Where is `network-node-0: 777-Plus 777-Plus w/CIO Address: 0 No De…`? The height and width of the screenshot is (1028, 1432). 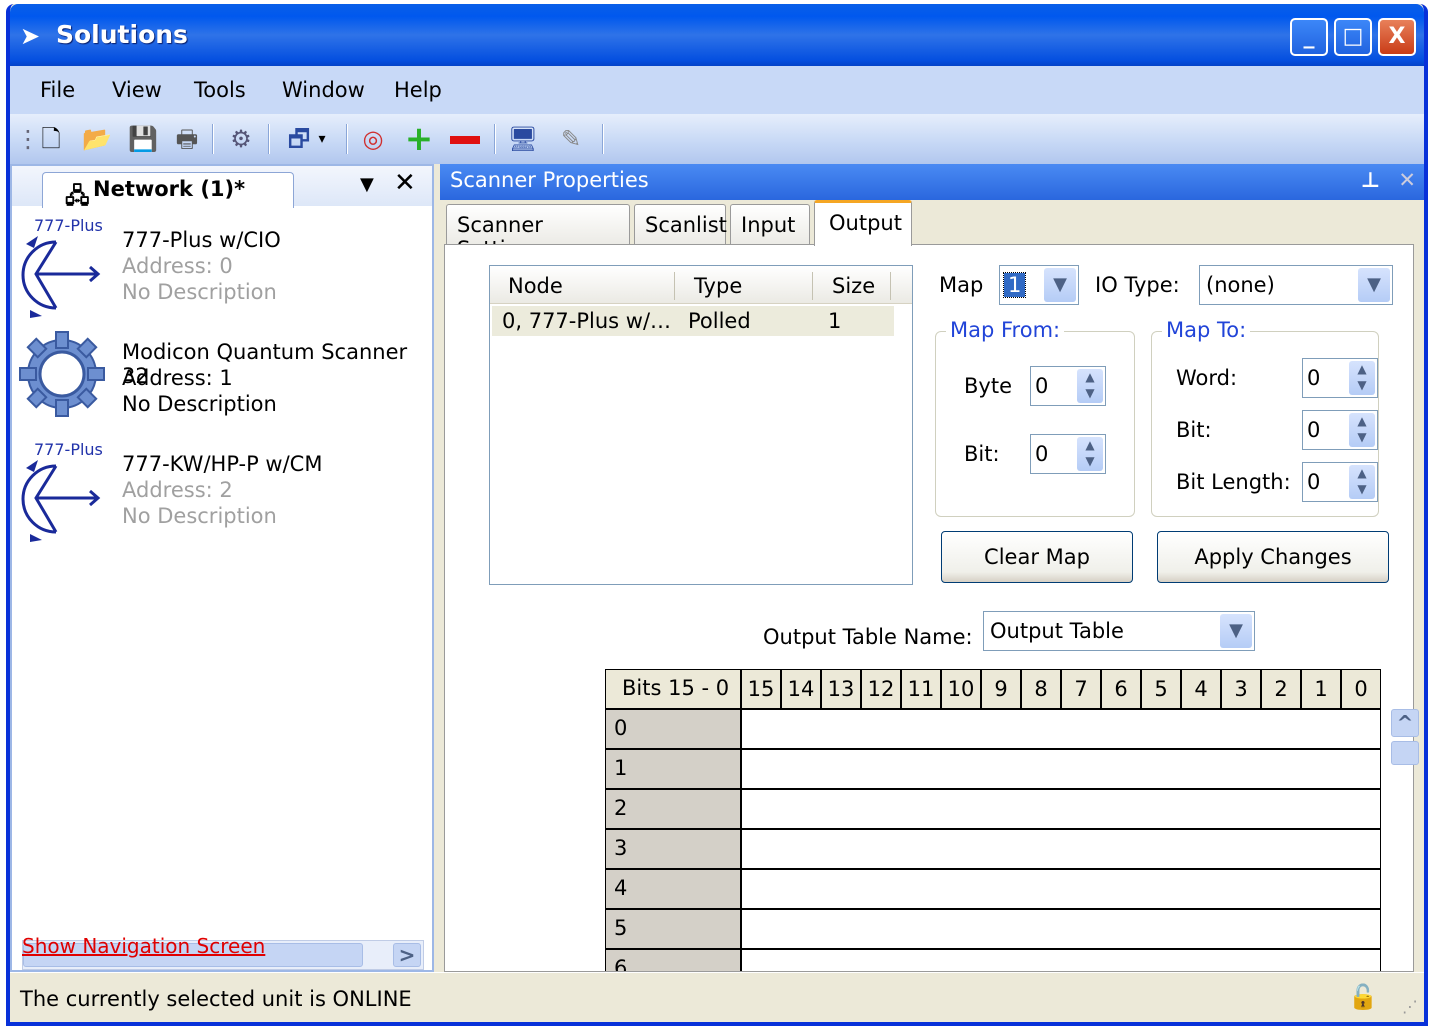
network-node-0: 777-Plus 777-Plus w/CIO Address: 0 No De… is located at coordinates (222, 271).